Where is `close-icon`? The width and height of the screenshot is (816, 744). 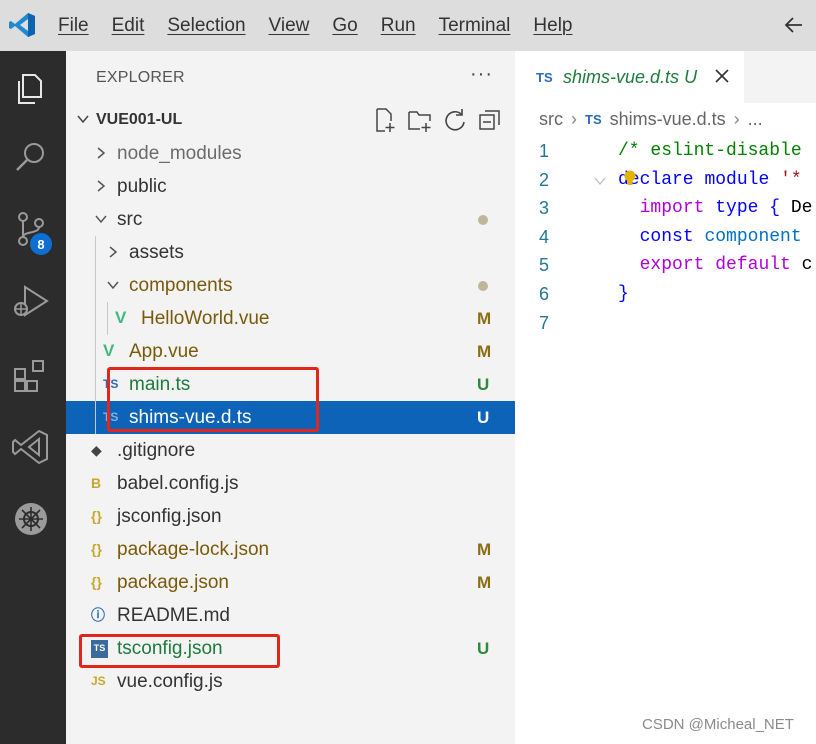 close-icon is located at coordinates (722, 76).